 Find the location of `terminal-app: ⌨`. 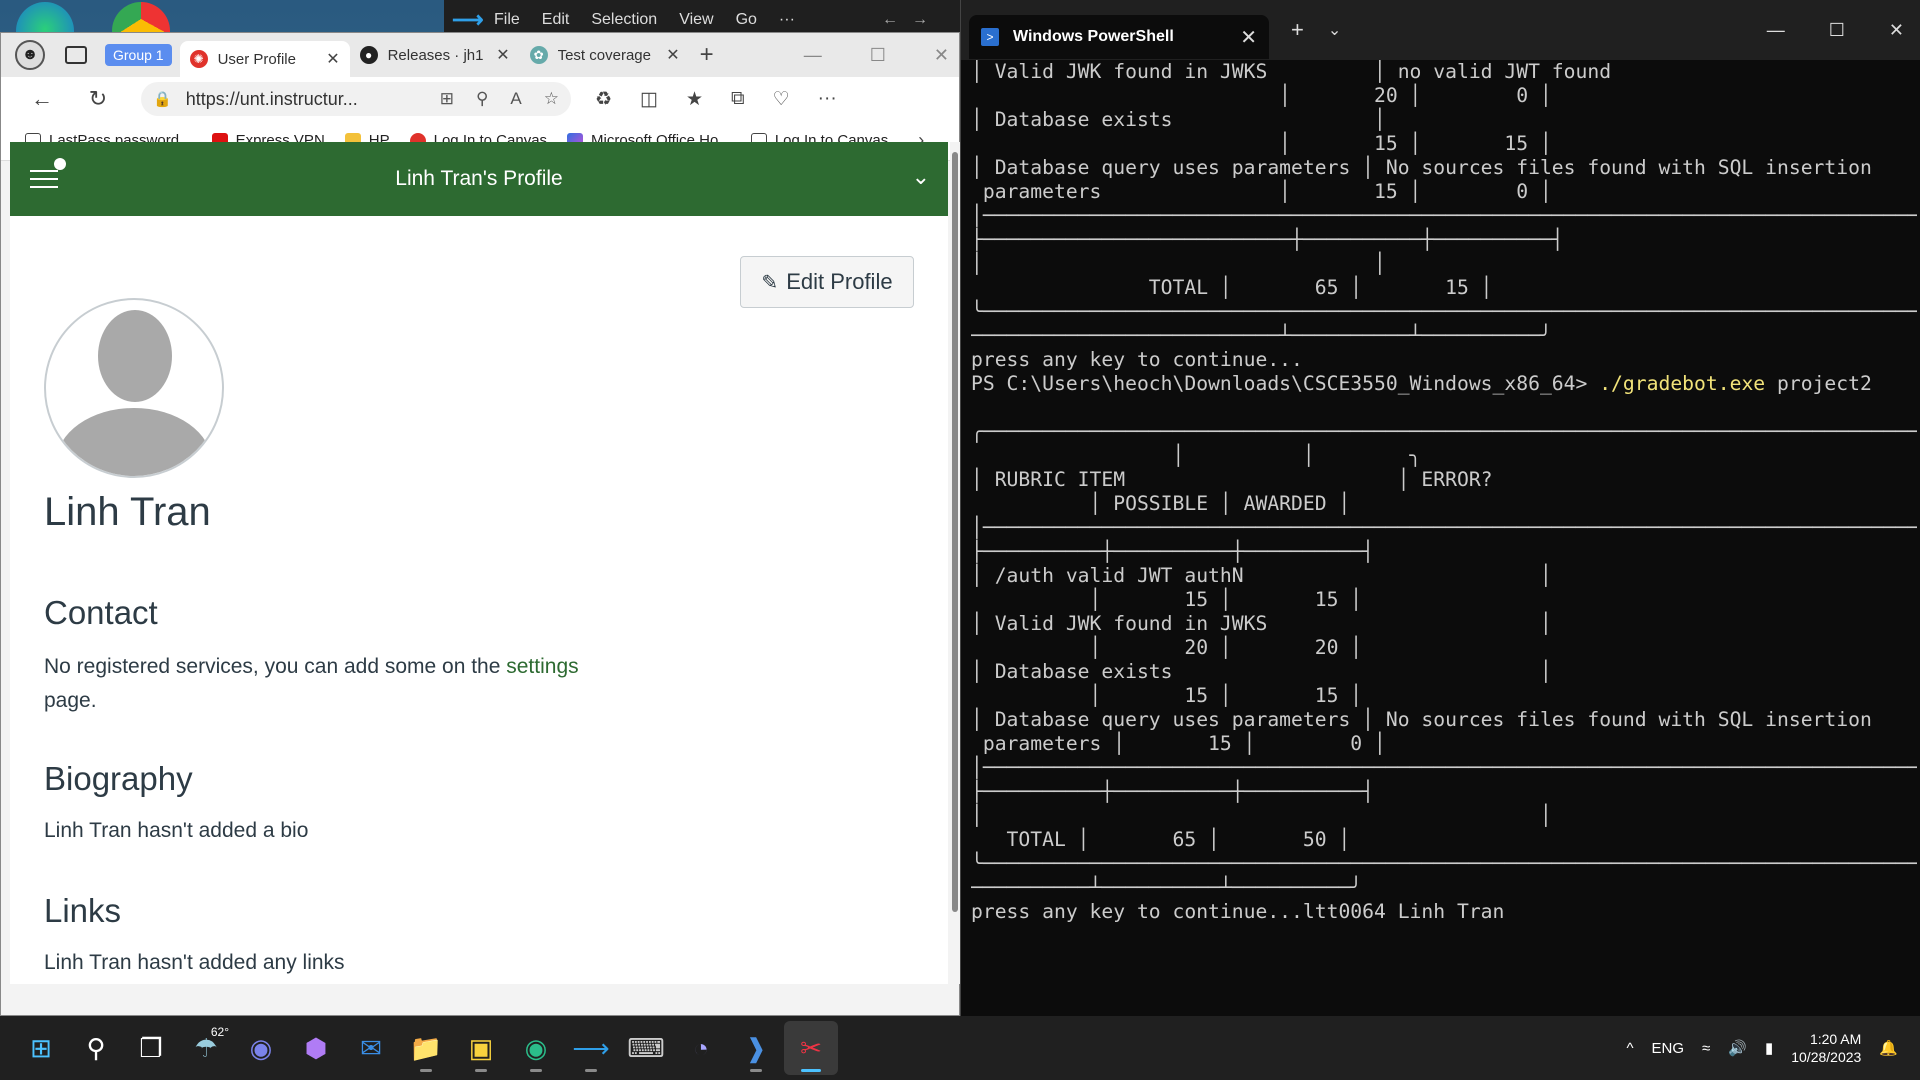

terminal-app: ⌨ is located at coordinates (646, 1048).